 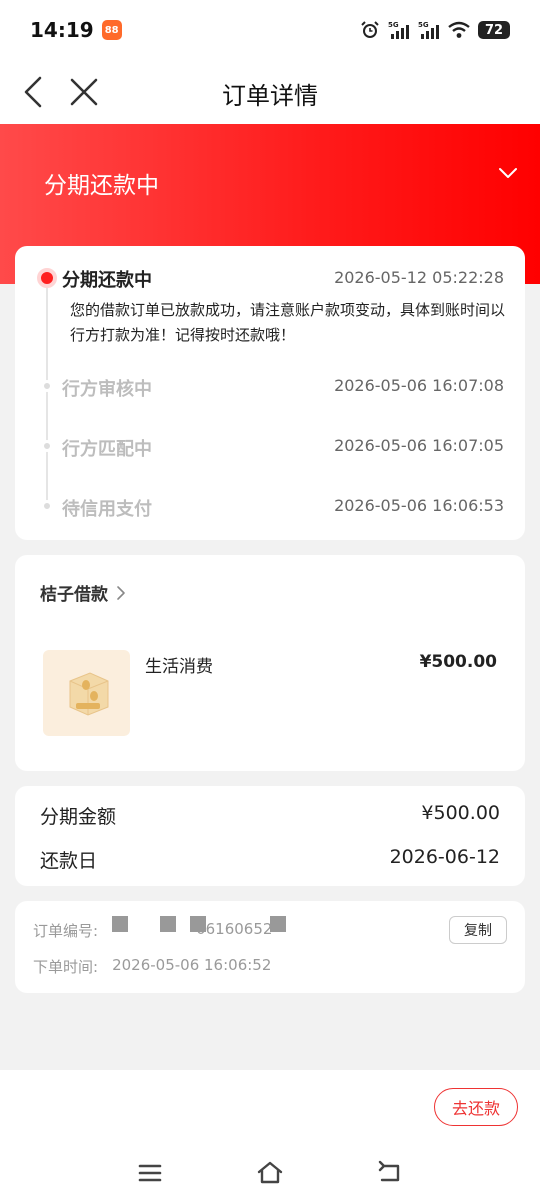 I want to click on product-price: ¥500.00, so click(x=458, y=662).